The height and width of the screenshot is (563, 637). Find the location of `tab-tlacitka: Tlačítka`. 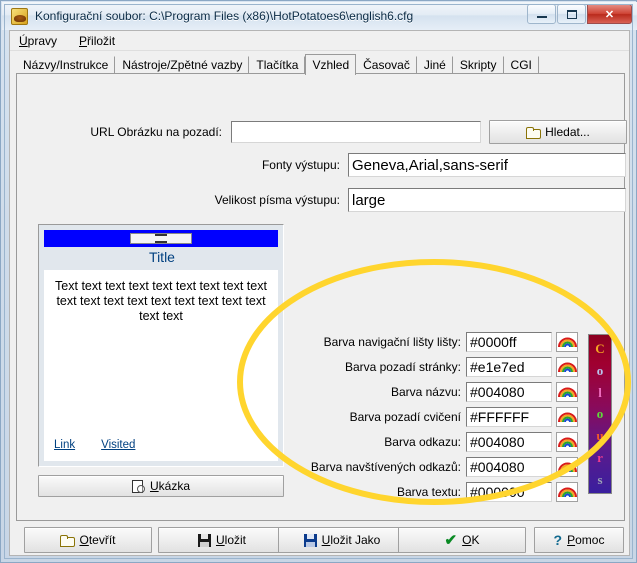

tab-tlacitka: Tlačítka is located at coordinates (277, 65).